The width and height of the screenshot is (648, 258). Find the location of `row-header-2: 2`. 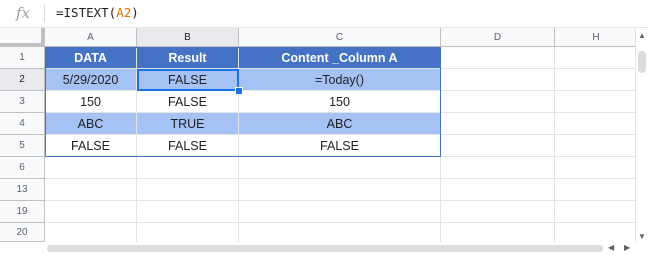

row-header-2: 2 is located at coordinates (22, 80).